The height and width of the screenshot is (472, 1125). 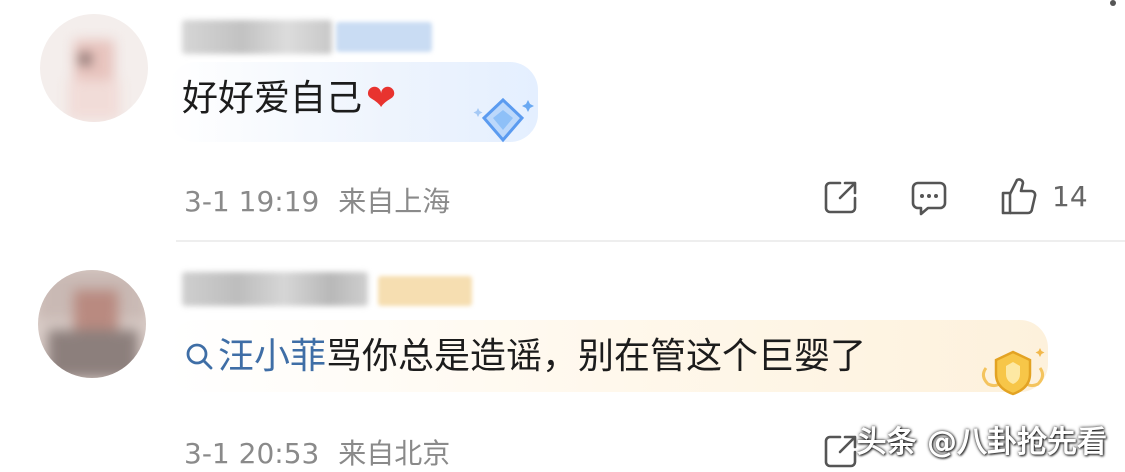 What do you see at coordinates (1070, 196) in the screenshot?
I see `like-count: 14` at bounding box center [1070, 196].